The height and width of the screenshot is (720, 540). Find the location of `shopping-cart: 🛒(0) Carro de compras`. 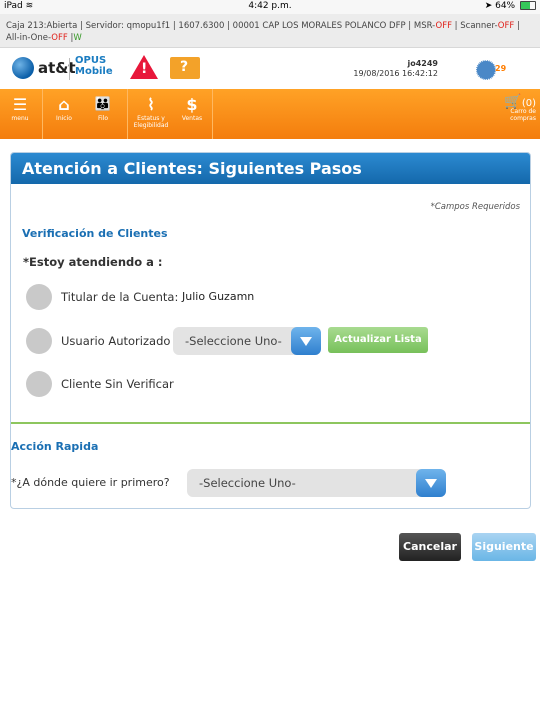

shopping-cart: 🛒(0) Carro de compras is located at coordinates (520, 108).